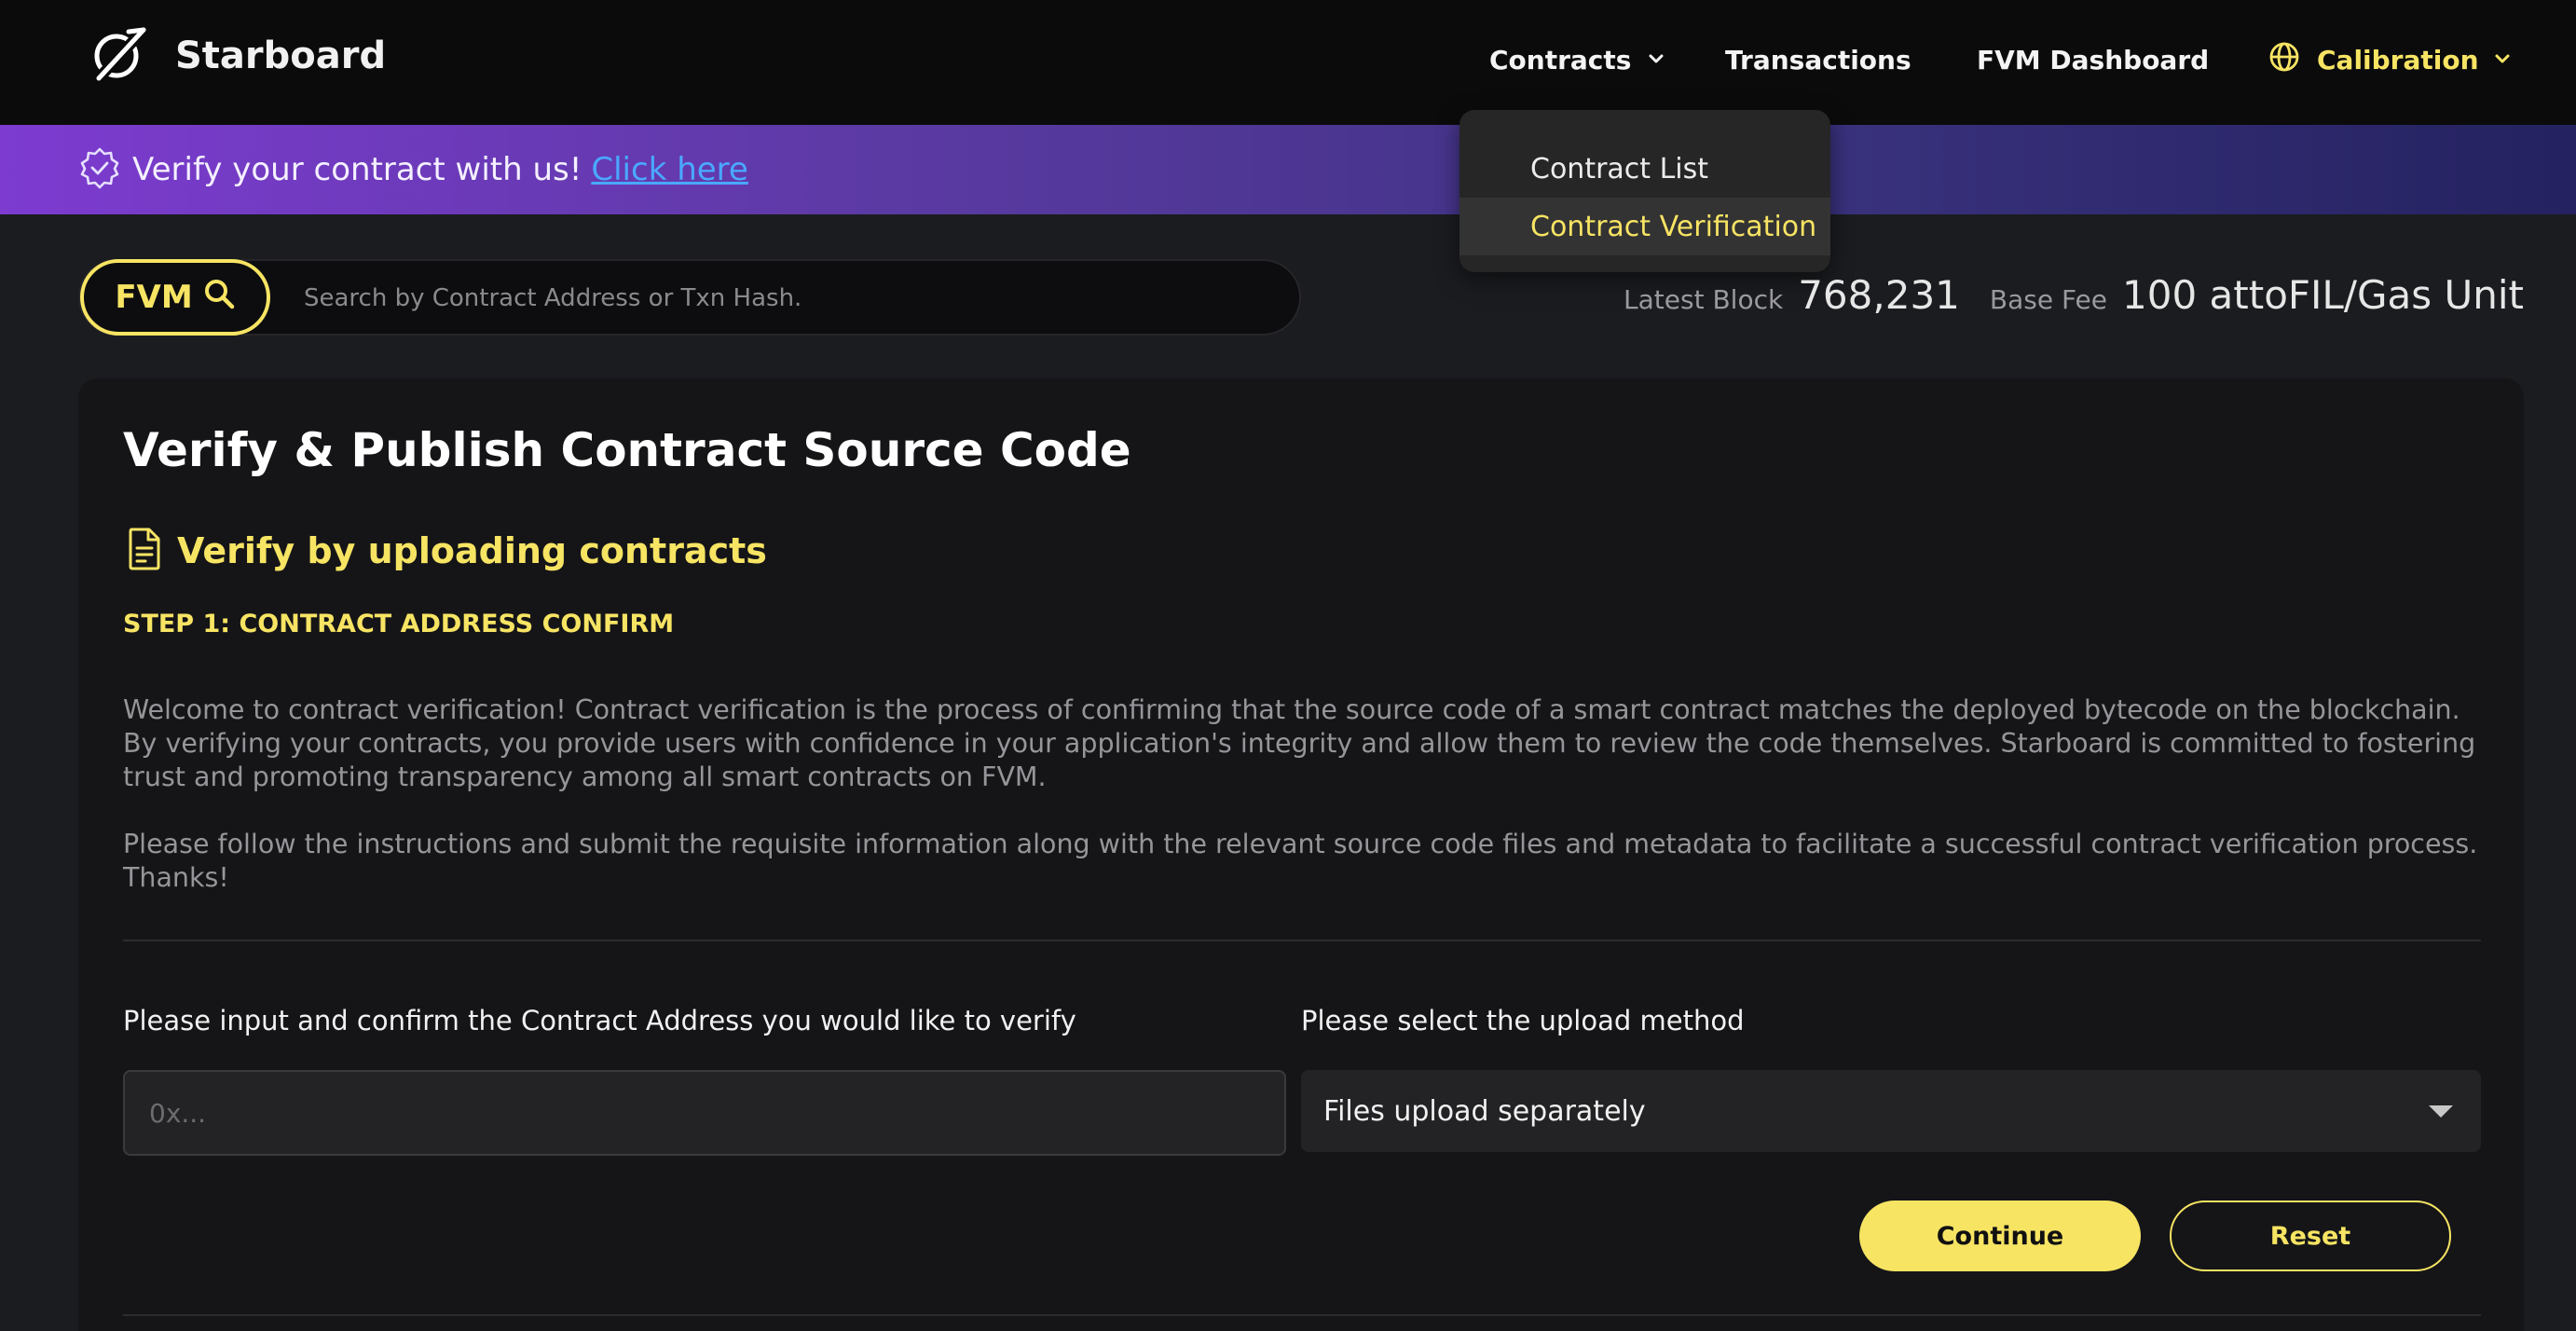  What do you see at coordinates (1879, 295) in the screenshot?
I see `latest-block-value: 768,231` at bounding box center [1879, 295].